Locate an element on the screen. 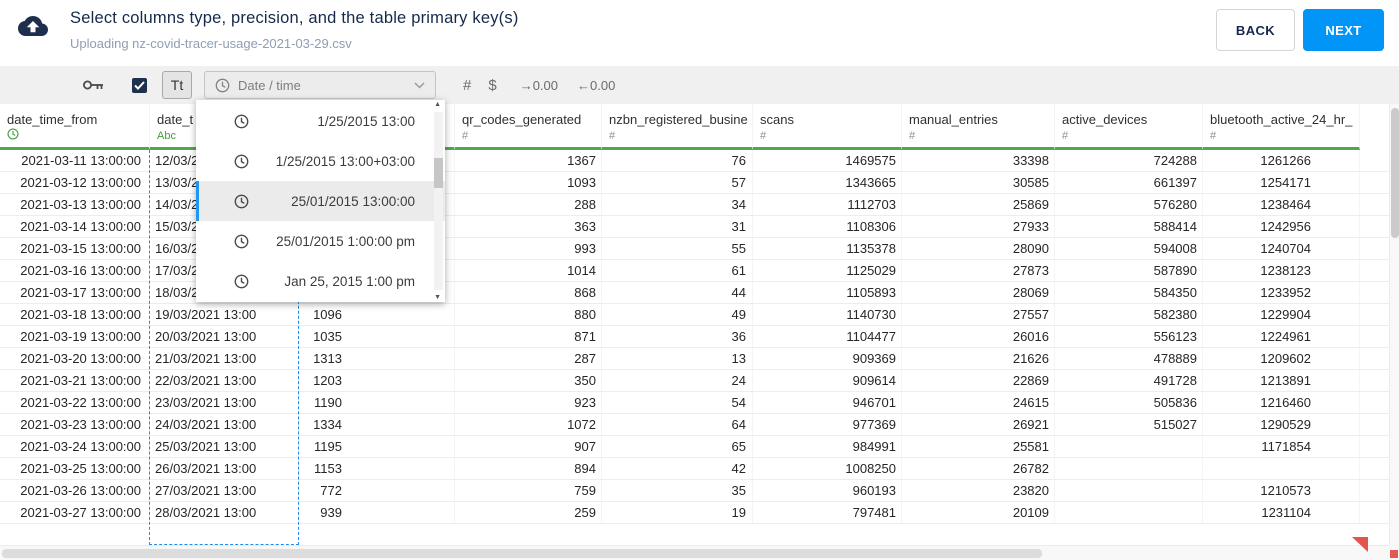 This screenshot has height=560, width=1399. table-cell: 1072 is located at coordinates (528, 424).